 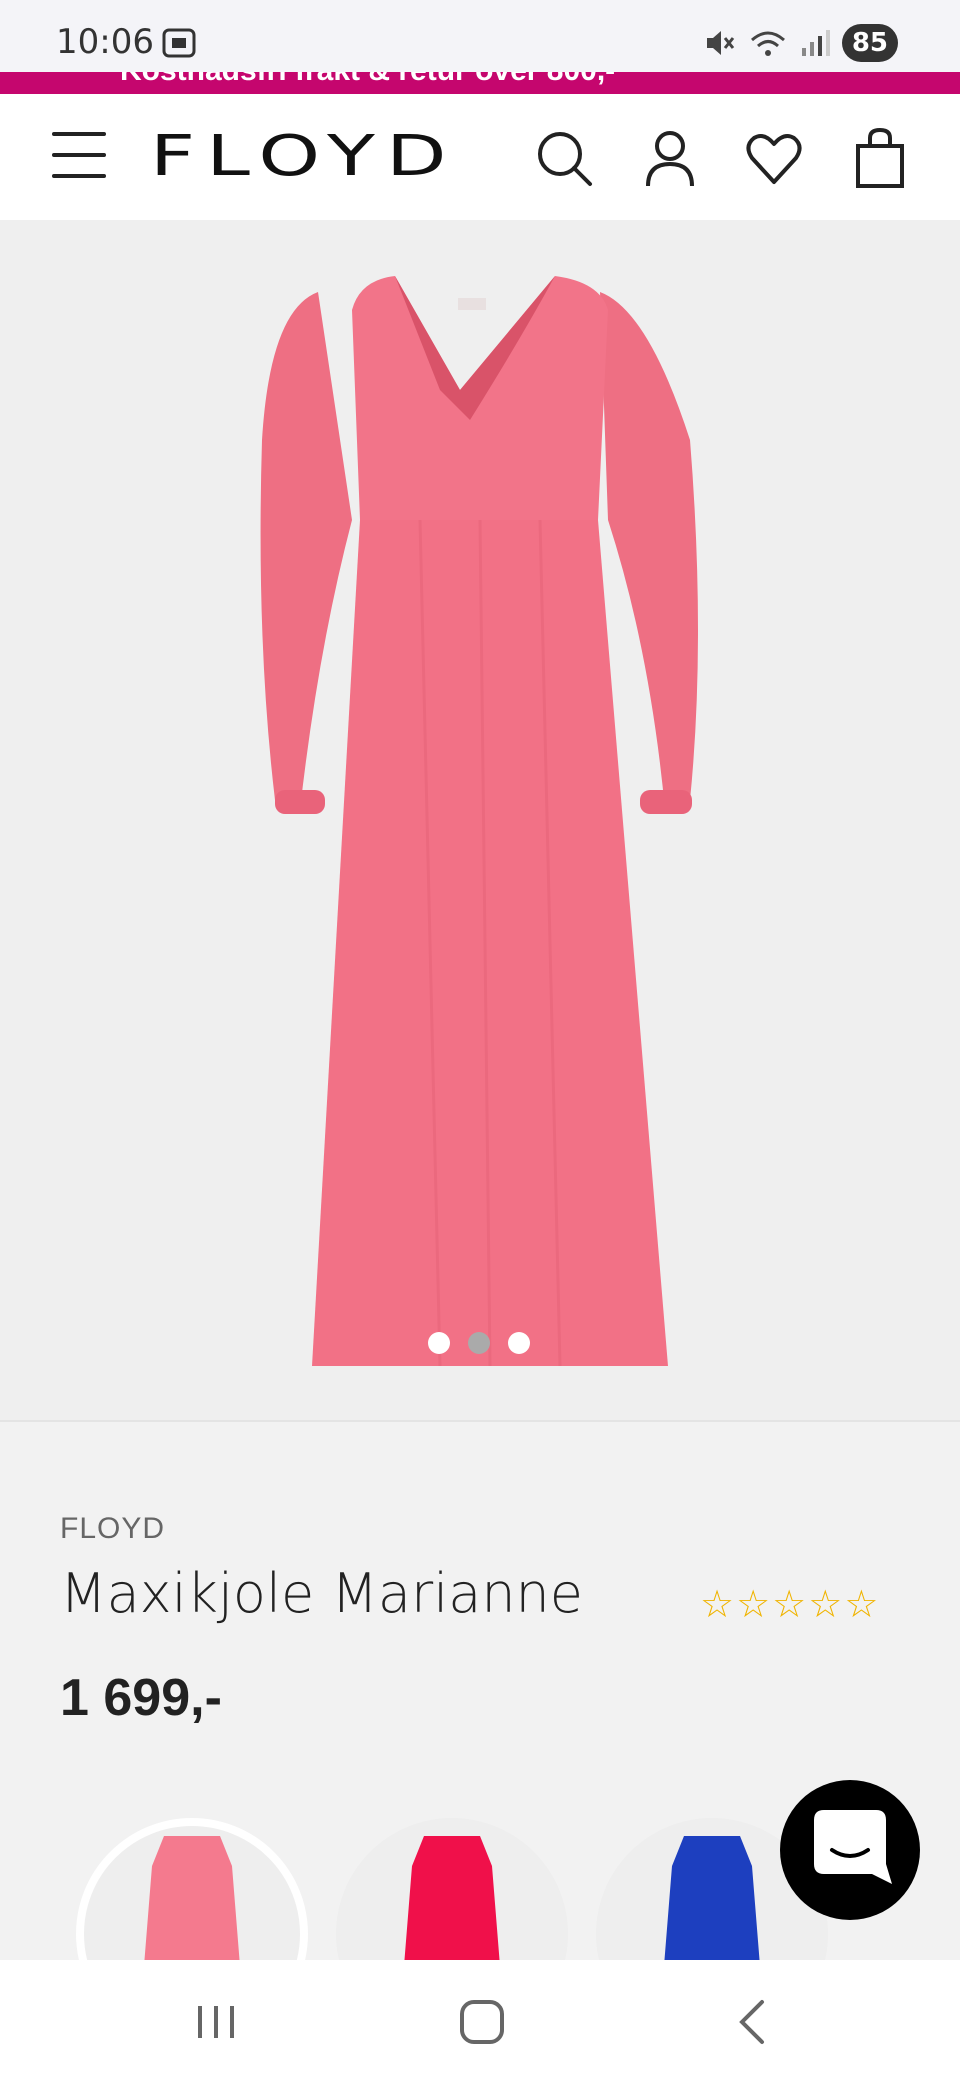 I want to click on status-bar: 10:06 85, so click(x=480, y=36).